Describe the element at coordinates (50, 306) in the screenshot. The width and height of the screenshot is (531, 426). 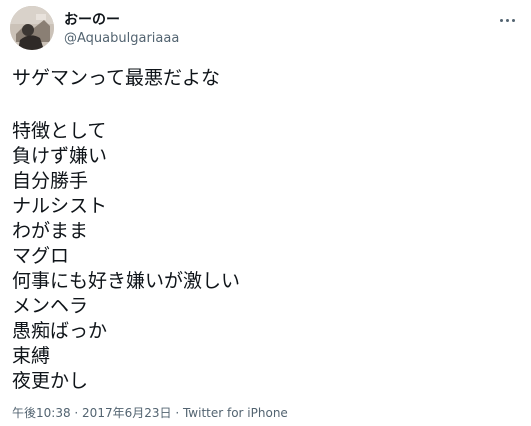
I see `tweet-text-line: メンヘラ` at that location.